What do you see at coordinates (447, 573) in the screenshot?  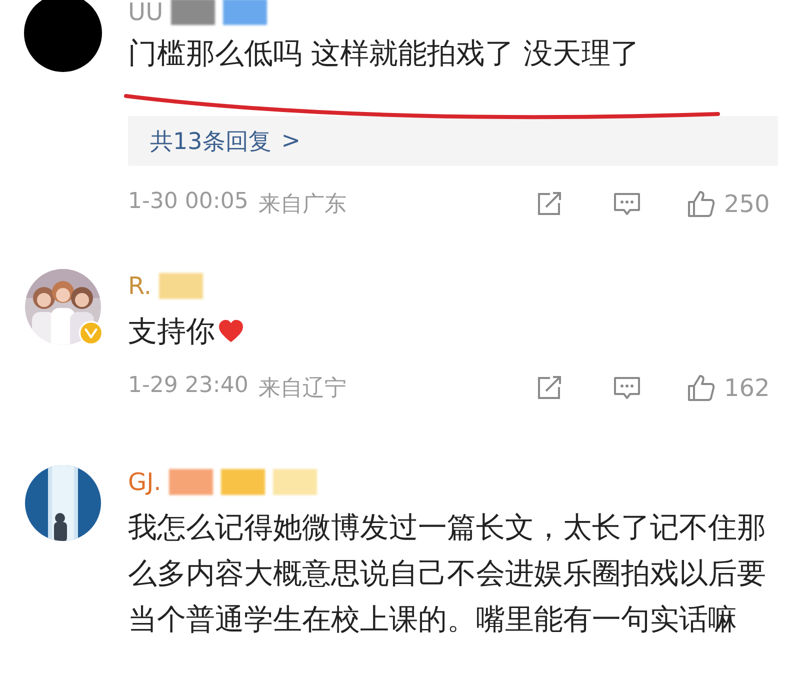 I see `comment-text: 我怎么记得她微博发过一篇长文，太长了记不住那么多内容大概意思说自己不会进娱乐圈拍戏以后要当个普通学生在校上课的。嘴里能有一句实话嘛` at bounding box center [447, 573].